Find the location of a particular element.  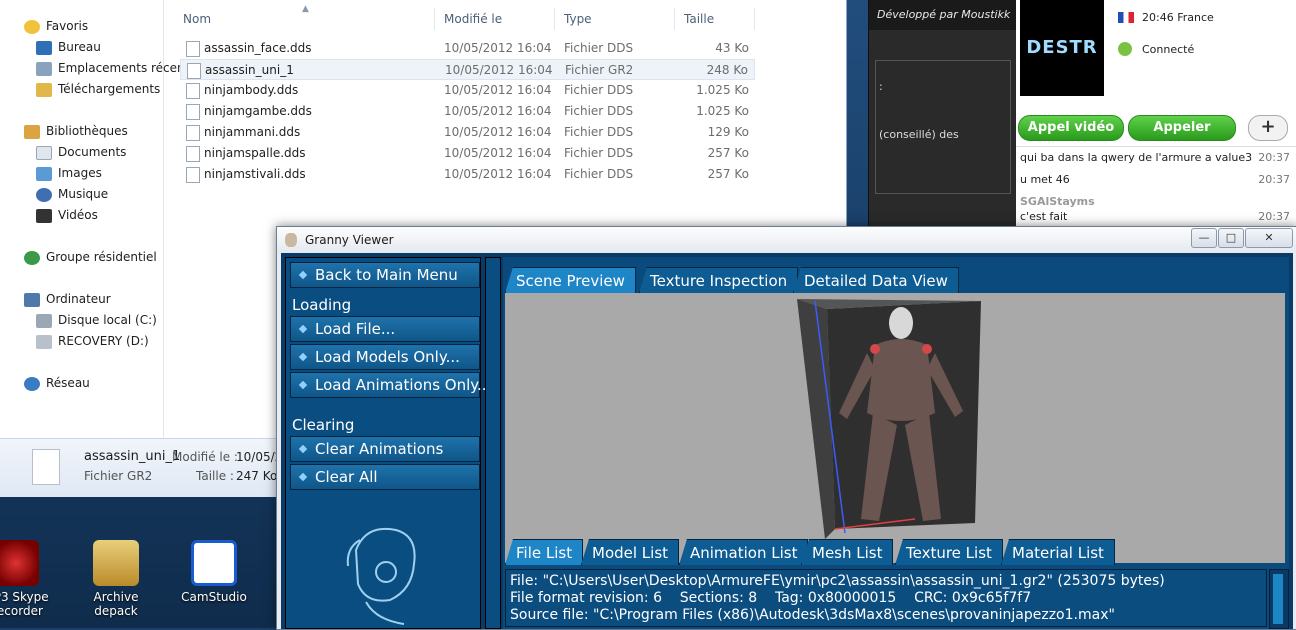

file-size: 129 Ko is located at coordinates (728, 132).